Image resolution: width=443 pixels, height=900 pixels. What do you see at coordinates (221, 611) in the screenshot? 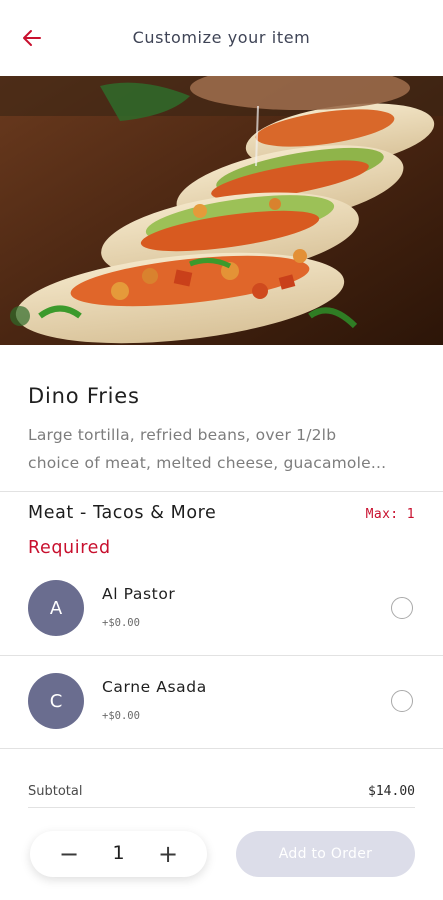
I see `option-al-pastor: A Al Pastor +$0.00` at bounding box center [221, 611].